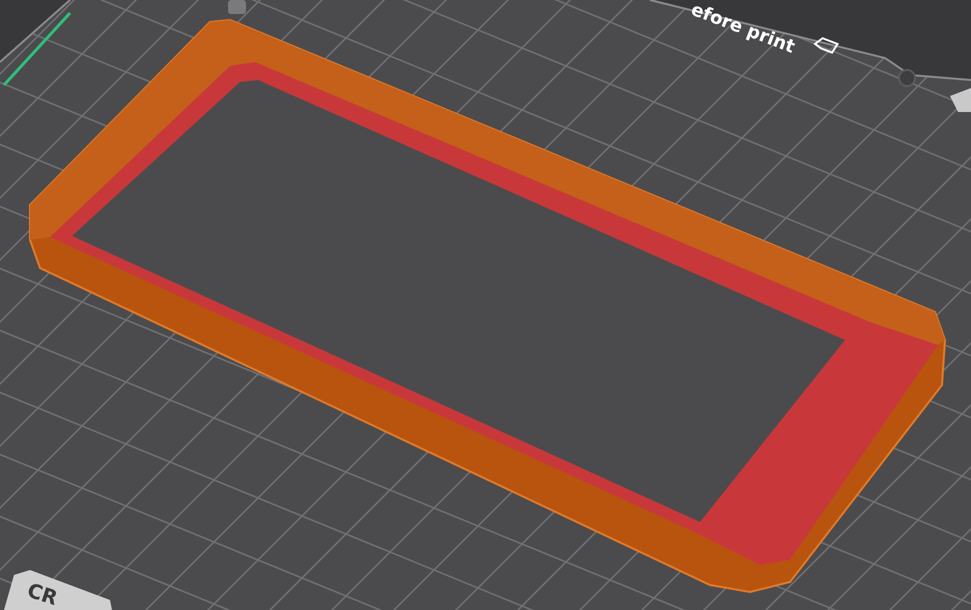 Image resolution: width=971 pixels, height=610 pixels. I want to click on plate-label: efore print, so click(743, 29).